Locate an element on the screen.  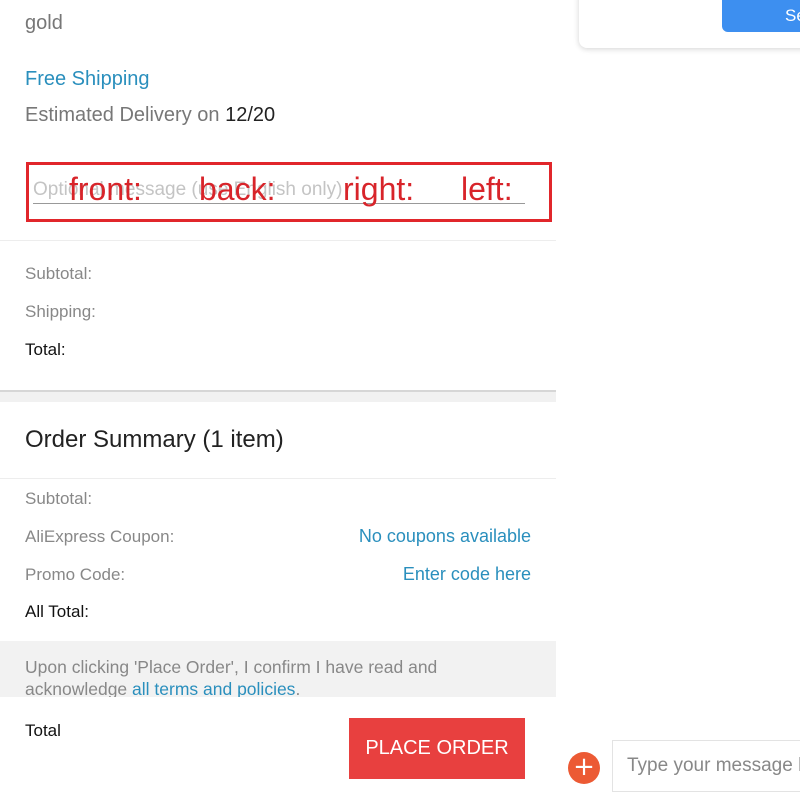
place-order-button: PLACE ORDER is located at coordinates (437, 748).